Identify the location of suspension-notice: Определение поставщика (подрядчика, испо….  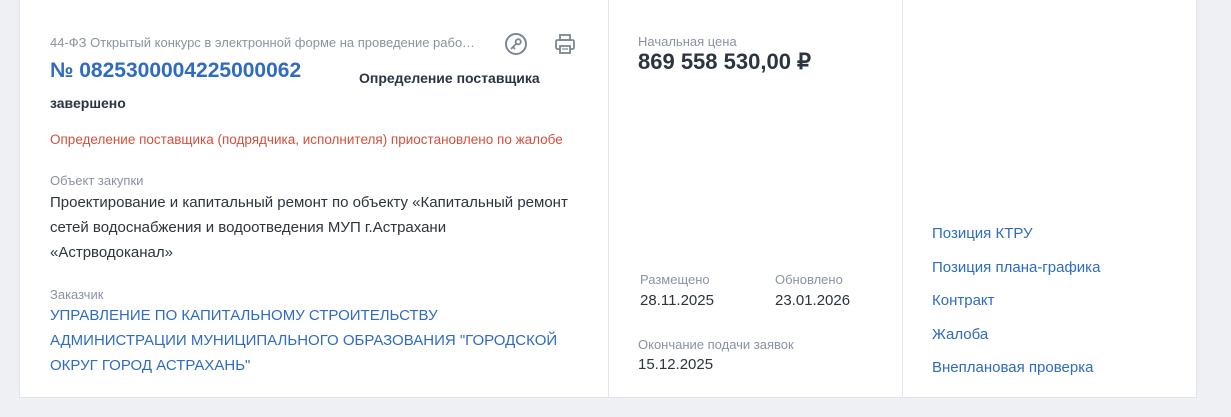
(306, 139).